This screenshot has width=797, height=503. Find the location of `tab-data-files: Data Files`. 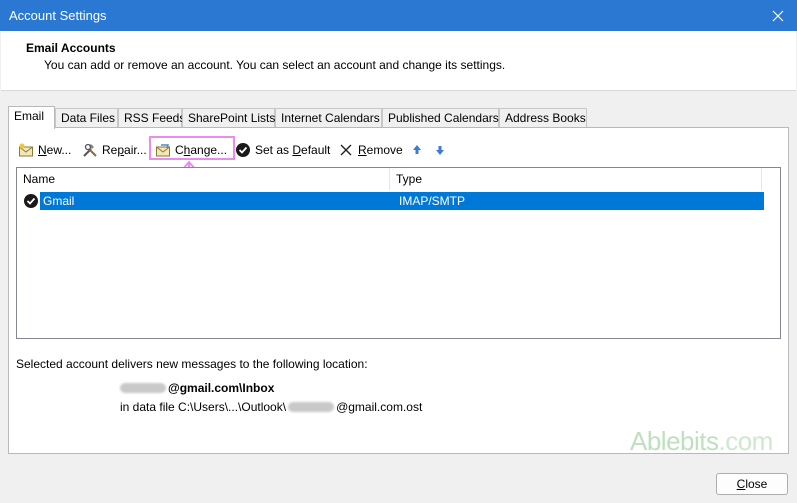

tab-data-files: Data Files is located at coordinates (86, 118).